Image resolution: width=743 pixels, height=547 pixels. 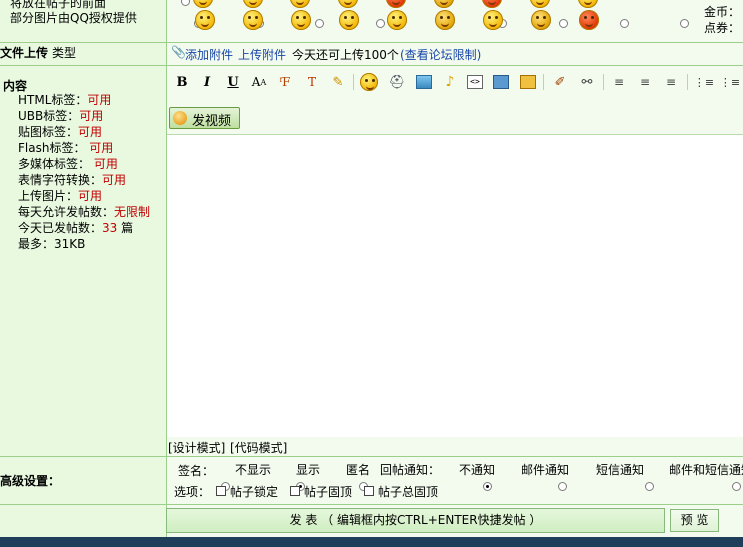 I want to click on laughing-icon, so click(x=397, y=20).